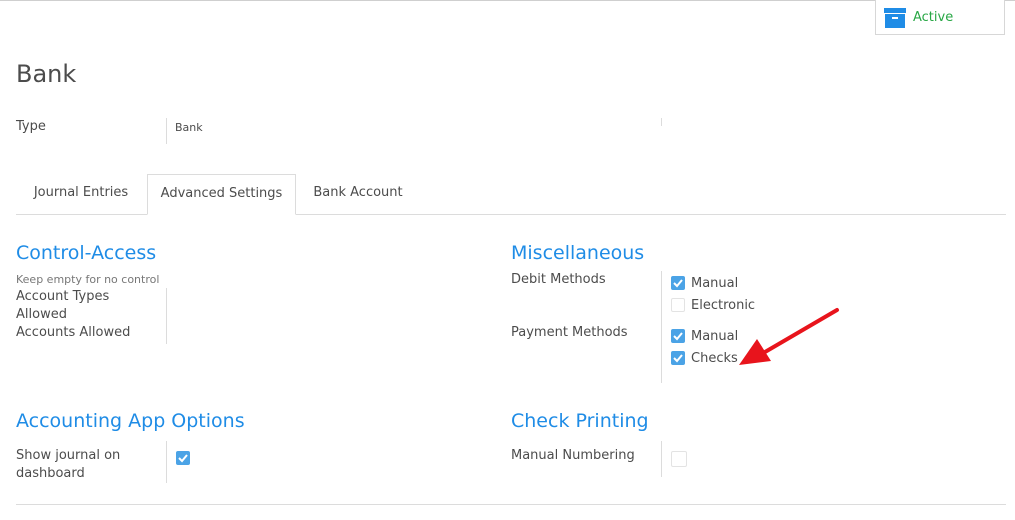  I want to click on check-printing-separator, so click(661, 459).